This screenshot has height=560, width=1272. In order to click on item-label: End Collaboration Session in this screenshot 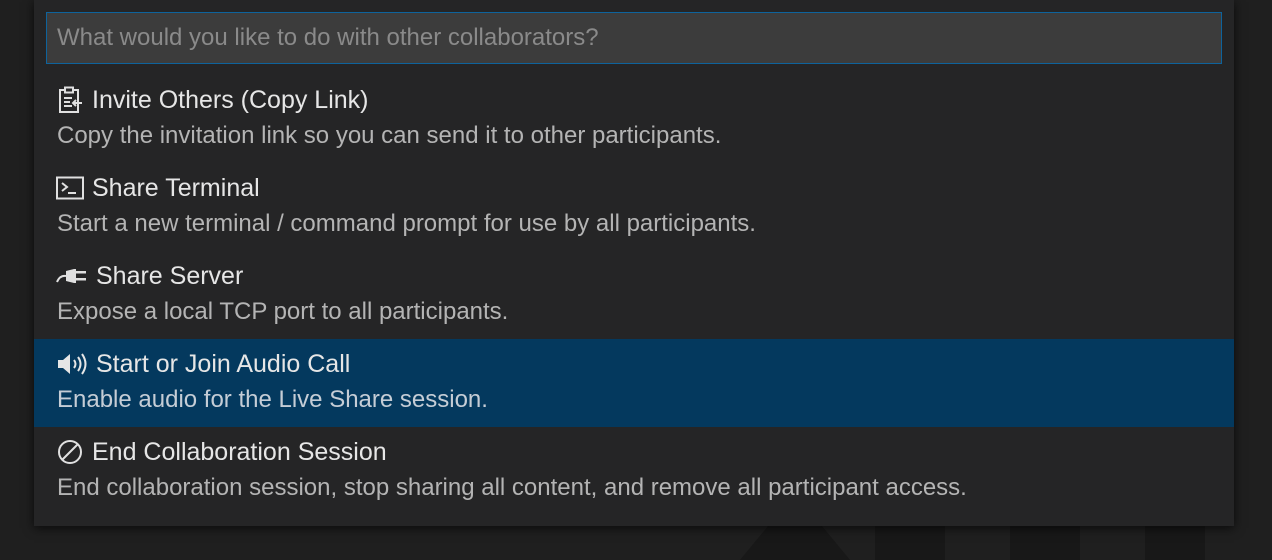, I will do `click(239, 451)`.